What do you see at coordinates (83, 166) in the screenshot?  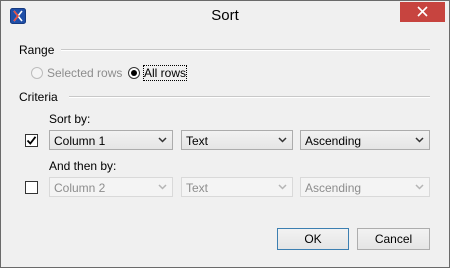 I see `then-by-label: And then by:` at bounding box center [83, 166].